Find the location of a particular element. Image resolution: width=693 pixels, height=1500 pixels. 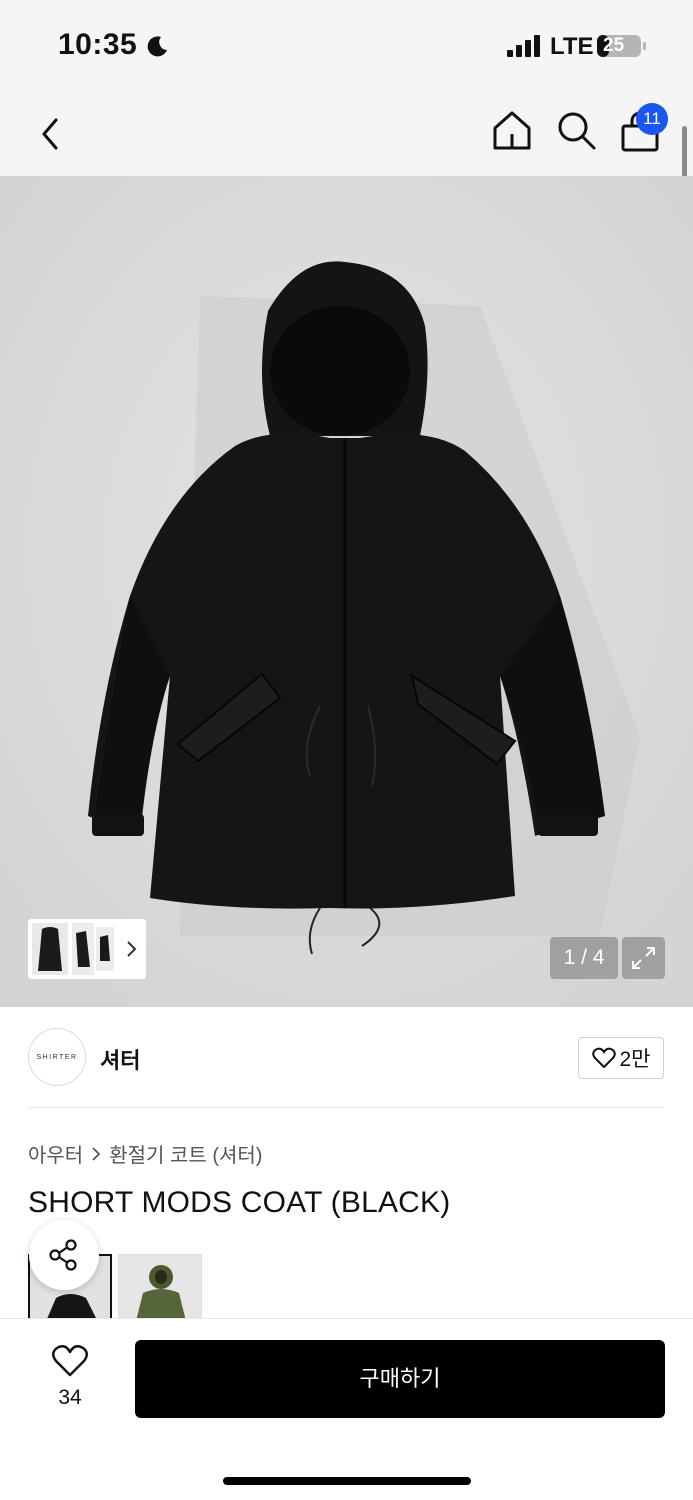

brand-row: SHIRTER 셔터 2만 is located at coordinates (346, 1057).